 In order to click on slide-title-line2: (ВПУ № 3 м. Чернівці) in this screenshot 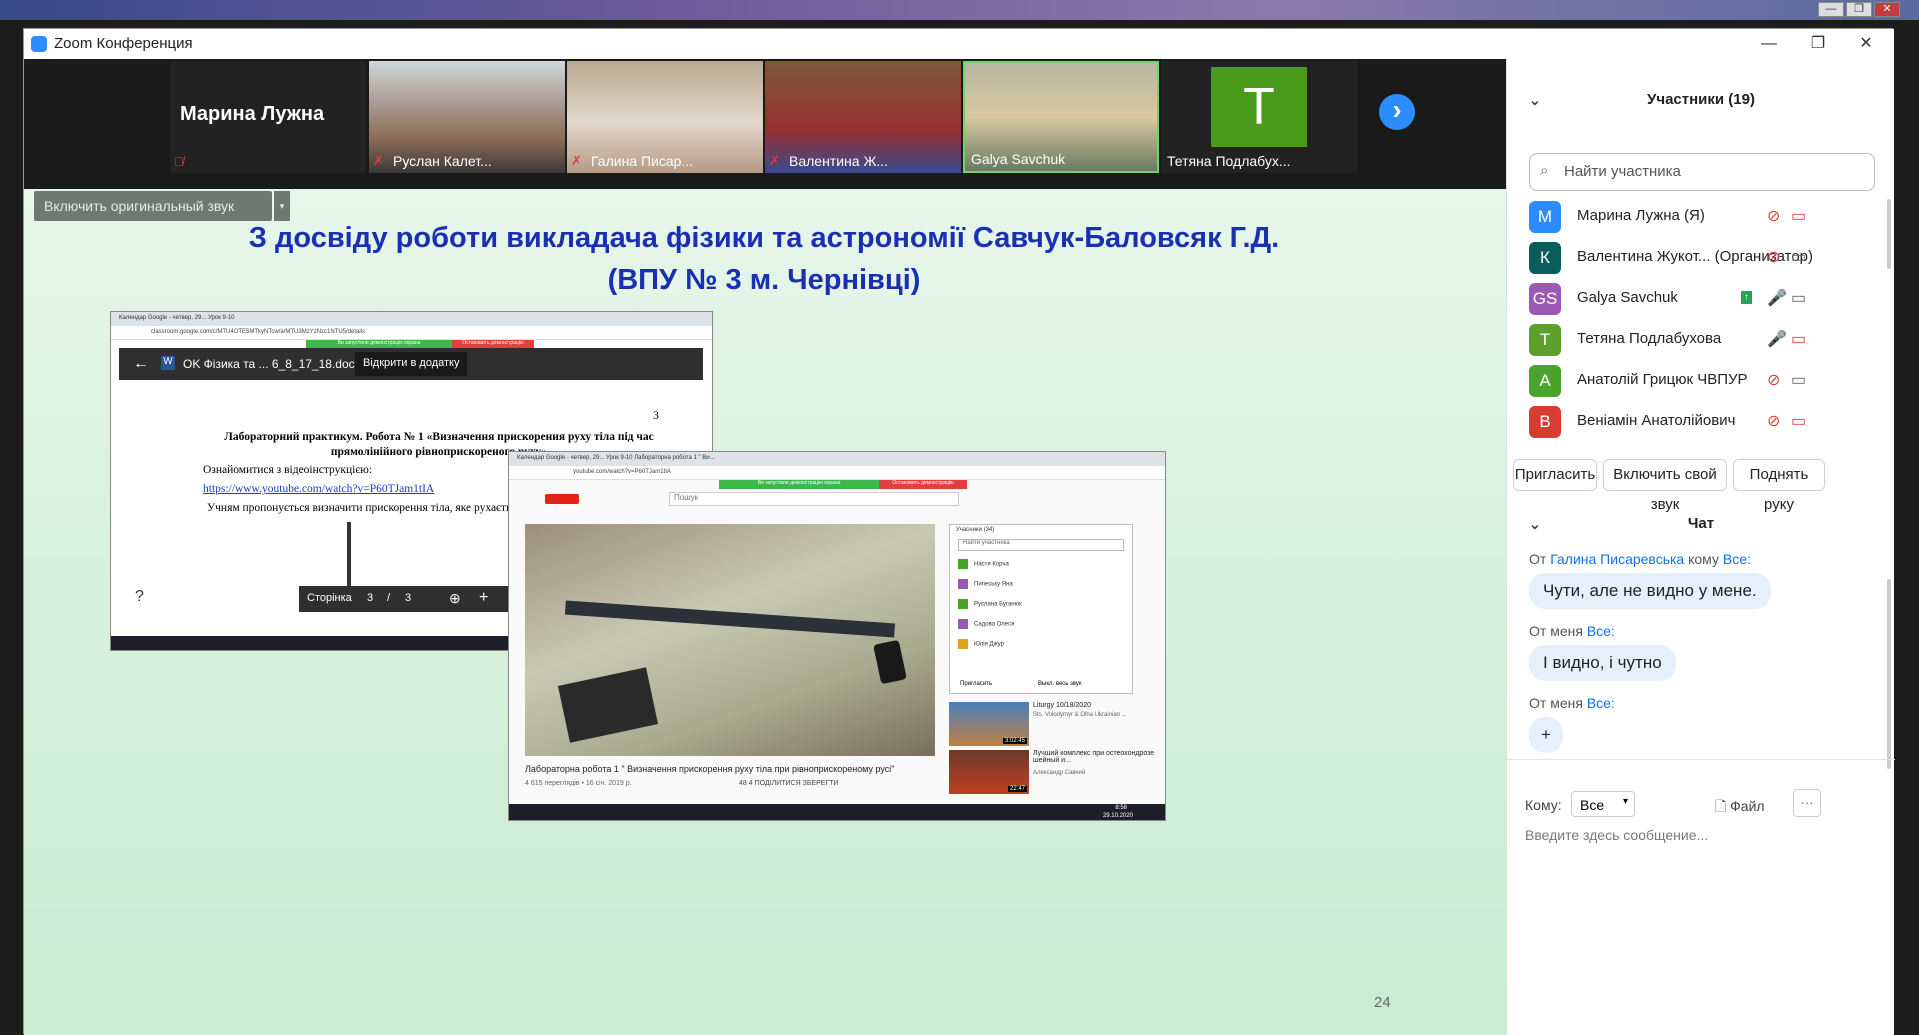, I will do `click(764, 280)`.